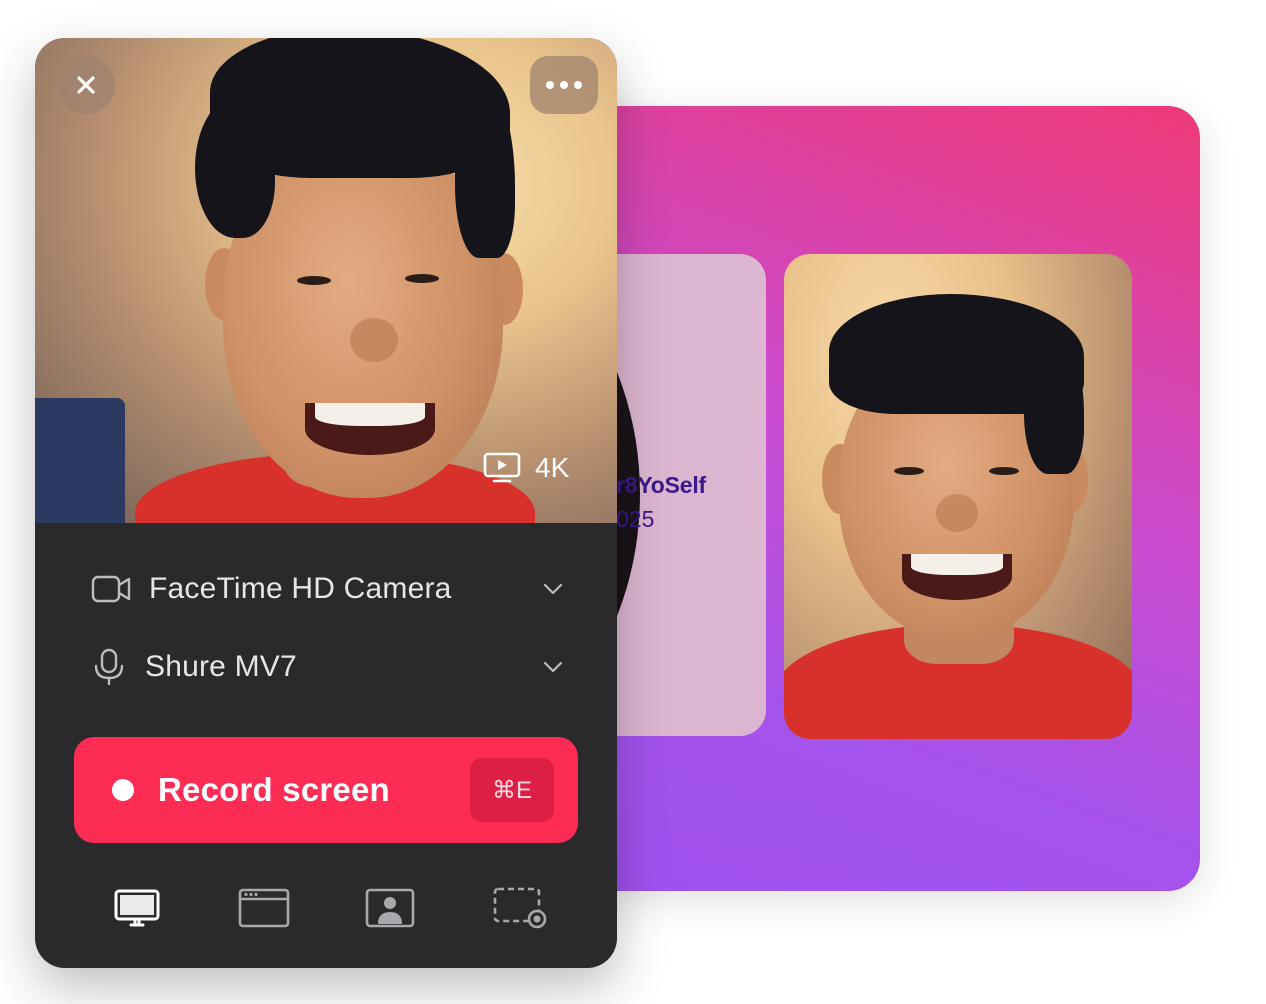 This screenshot has height=1004, width=1266. I want to click on camera-selector: FaceTime HD Camera, so click(328, 589).